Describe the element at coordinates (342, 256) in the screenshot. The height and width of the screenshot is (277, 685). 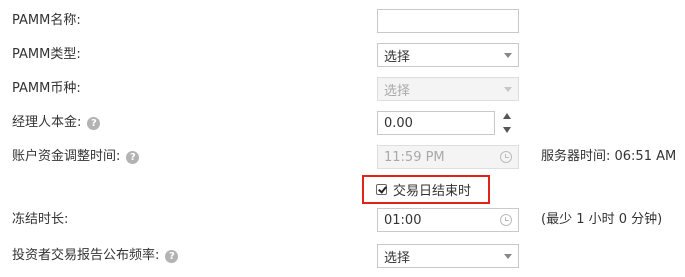
I see `report-frequency-row: 投资者交易报告公布频率: ? 选择` at that location.